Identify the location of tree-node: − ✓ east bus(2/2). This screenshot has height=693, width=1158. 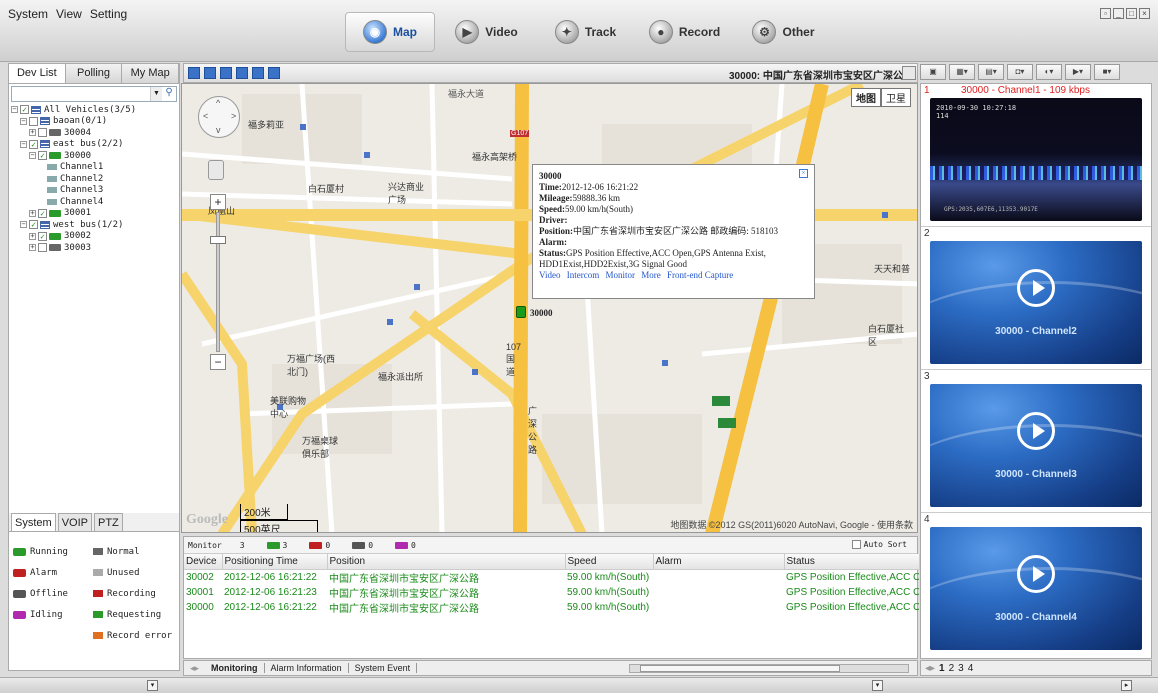
(95, 145).